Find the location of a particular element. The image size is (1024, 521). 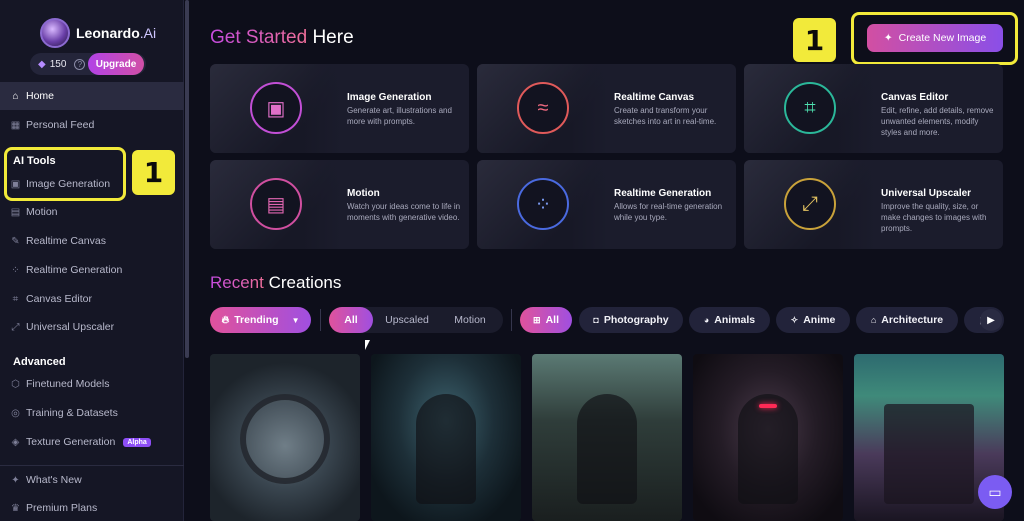

home-icon: ⌂ is located at coordinates (15, 96).